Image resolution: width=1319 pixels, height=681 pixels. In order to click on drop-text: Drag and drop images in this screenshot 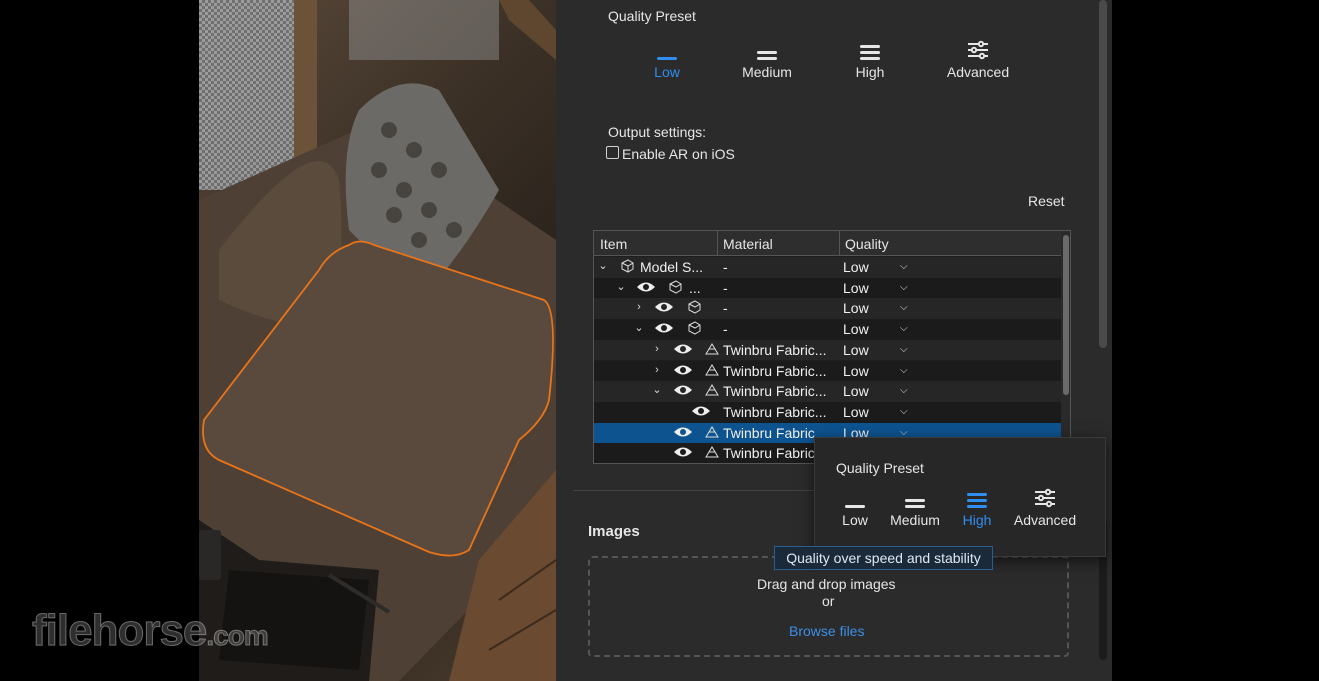, I will do `click(826, 584)`.